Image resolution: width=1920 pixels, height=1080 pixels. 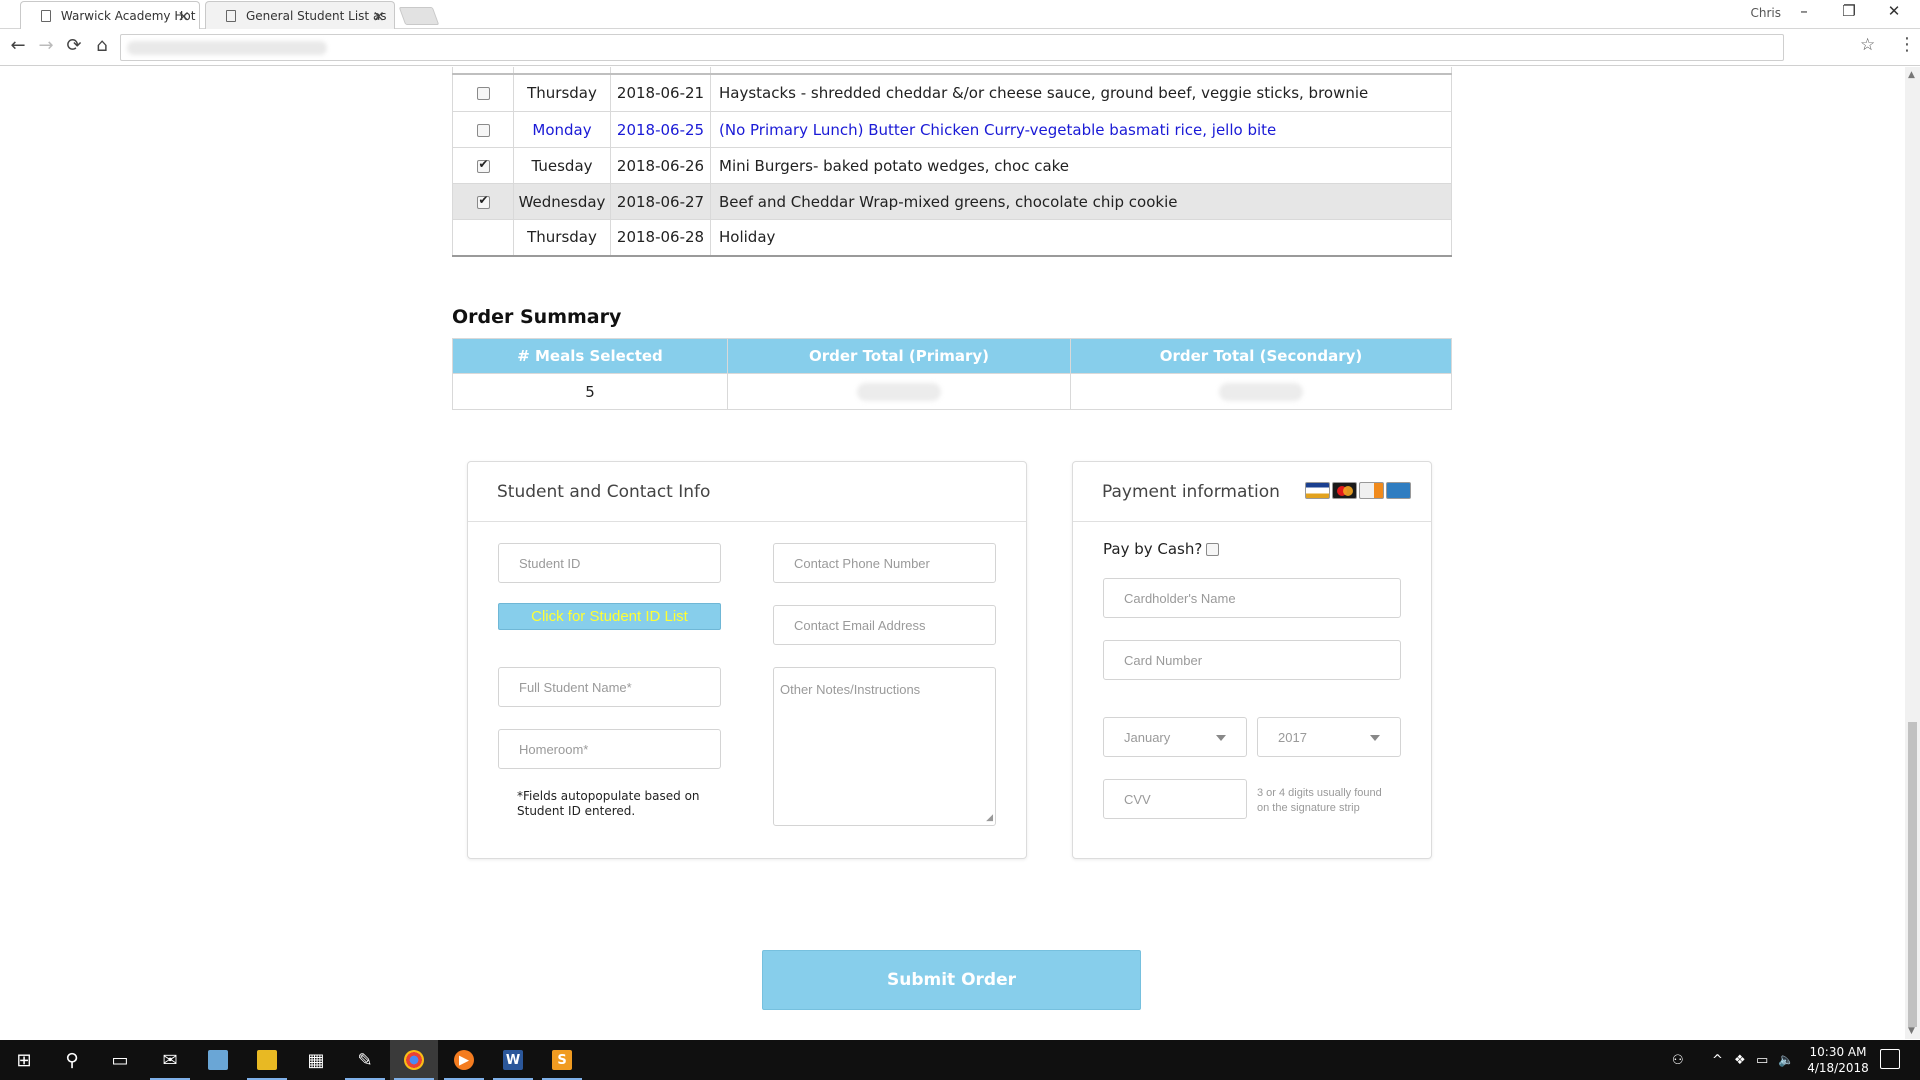 I want to click on expiry-year-select: 2017, so click(x=1329, y=737).